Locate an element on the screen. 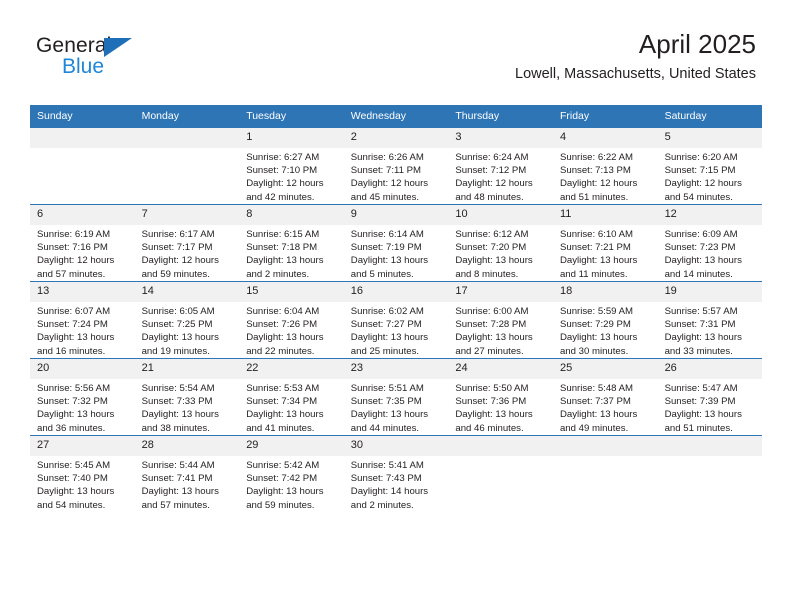  daylight-text-line2: and 42 minutes. is located at coordinates (280, 197).